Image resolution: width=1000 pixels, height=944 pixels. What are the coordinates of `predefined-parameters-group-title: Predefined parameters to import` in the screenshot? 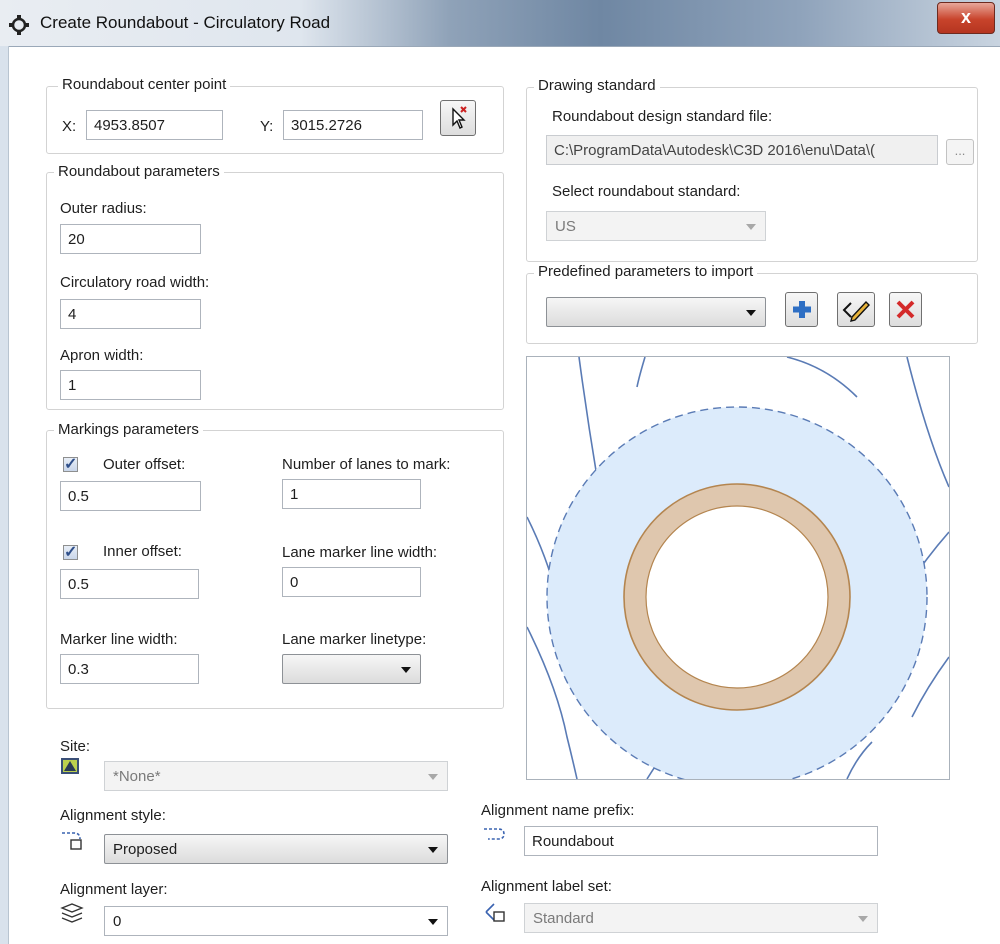 It's located at (646, 271).